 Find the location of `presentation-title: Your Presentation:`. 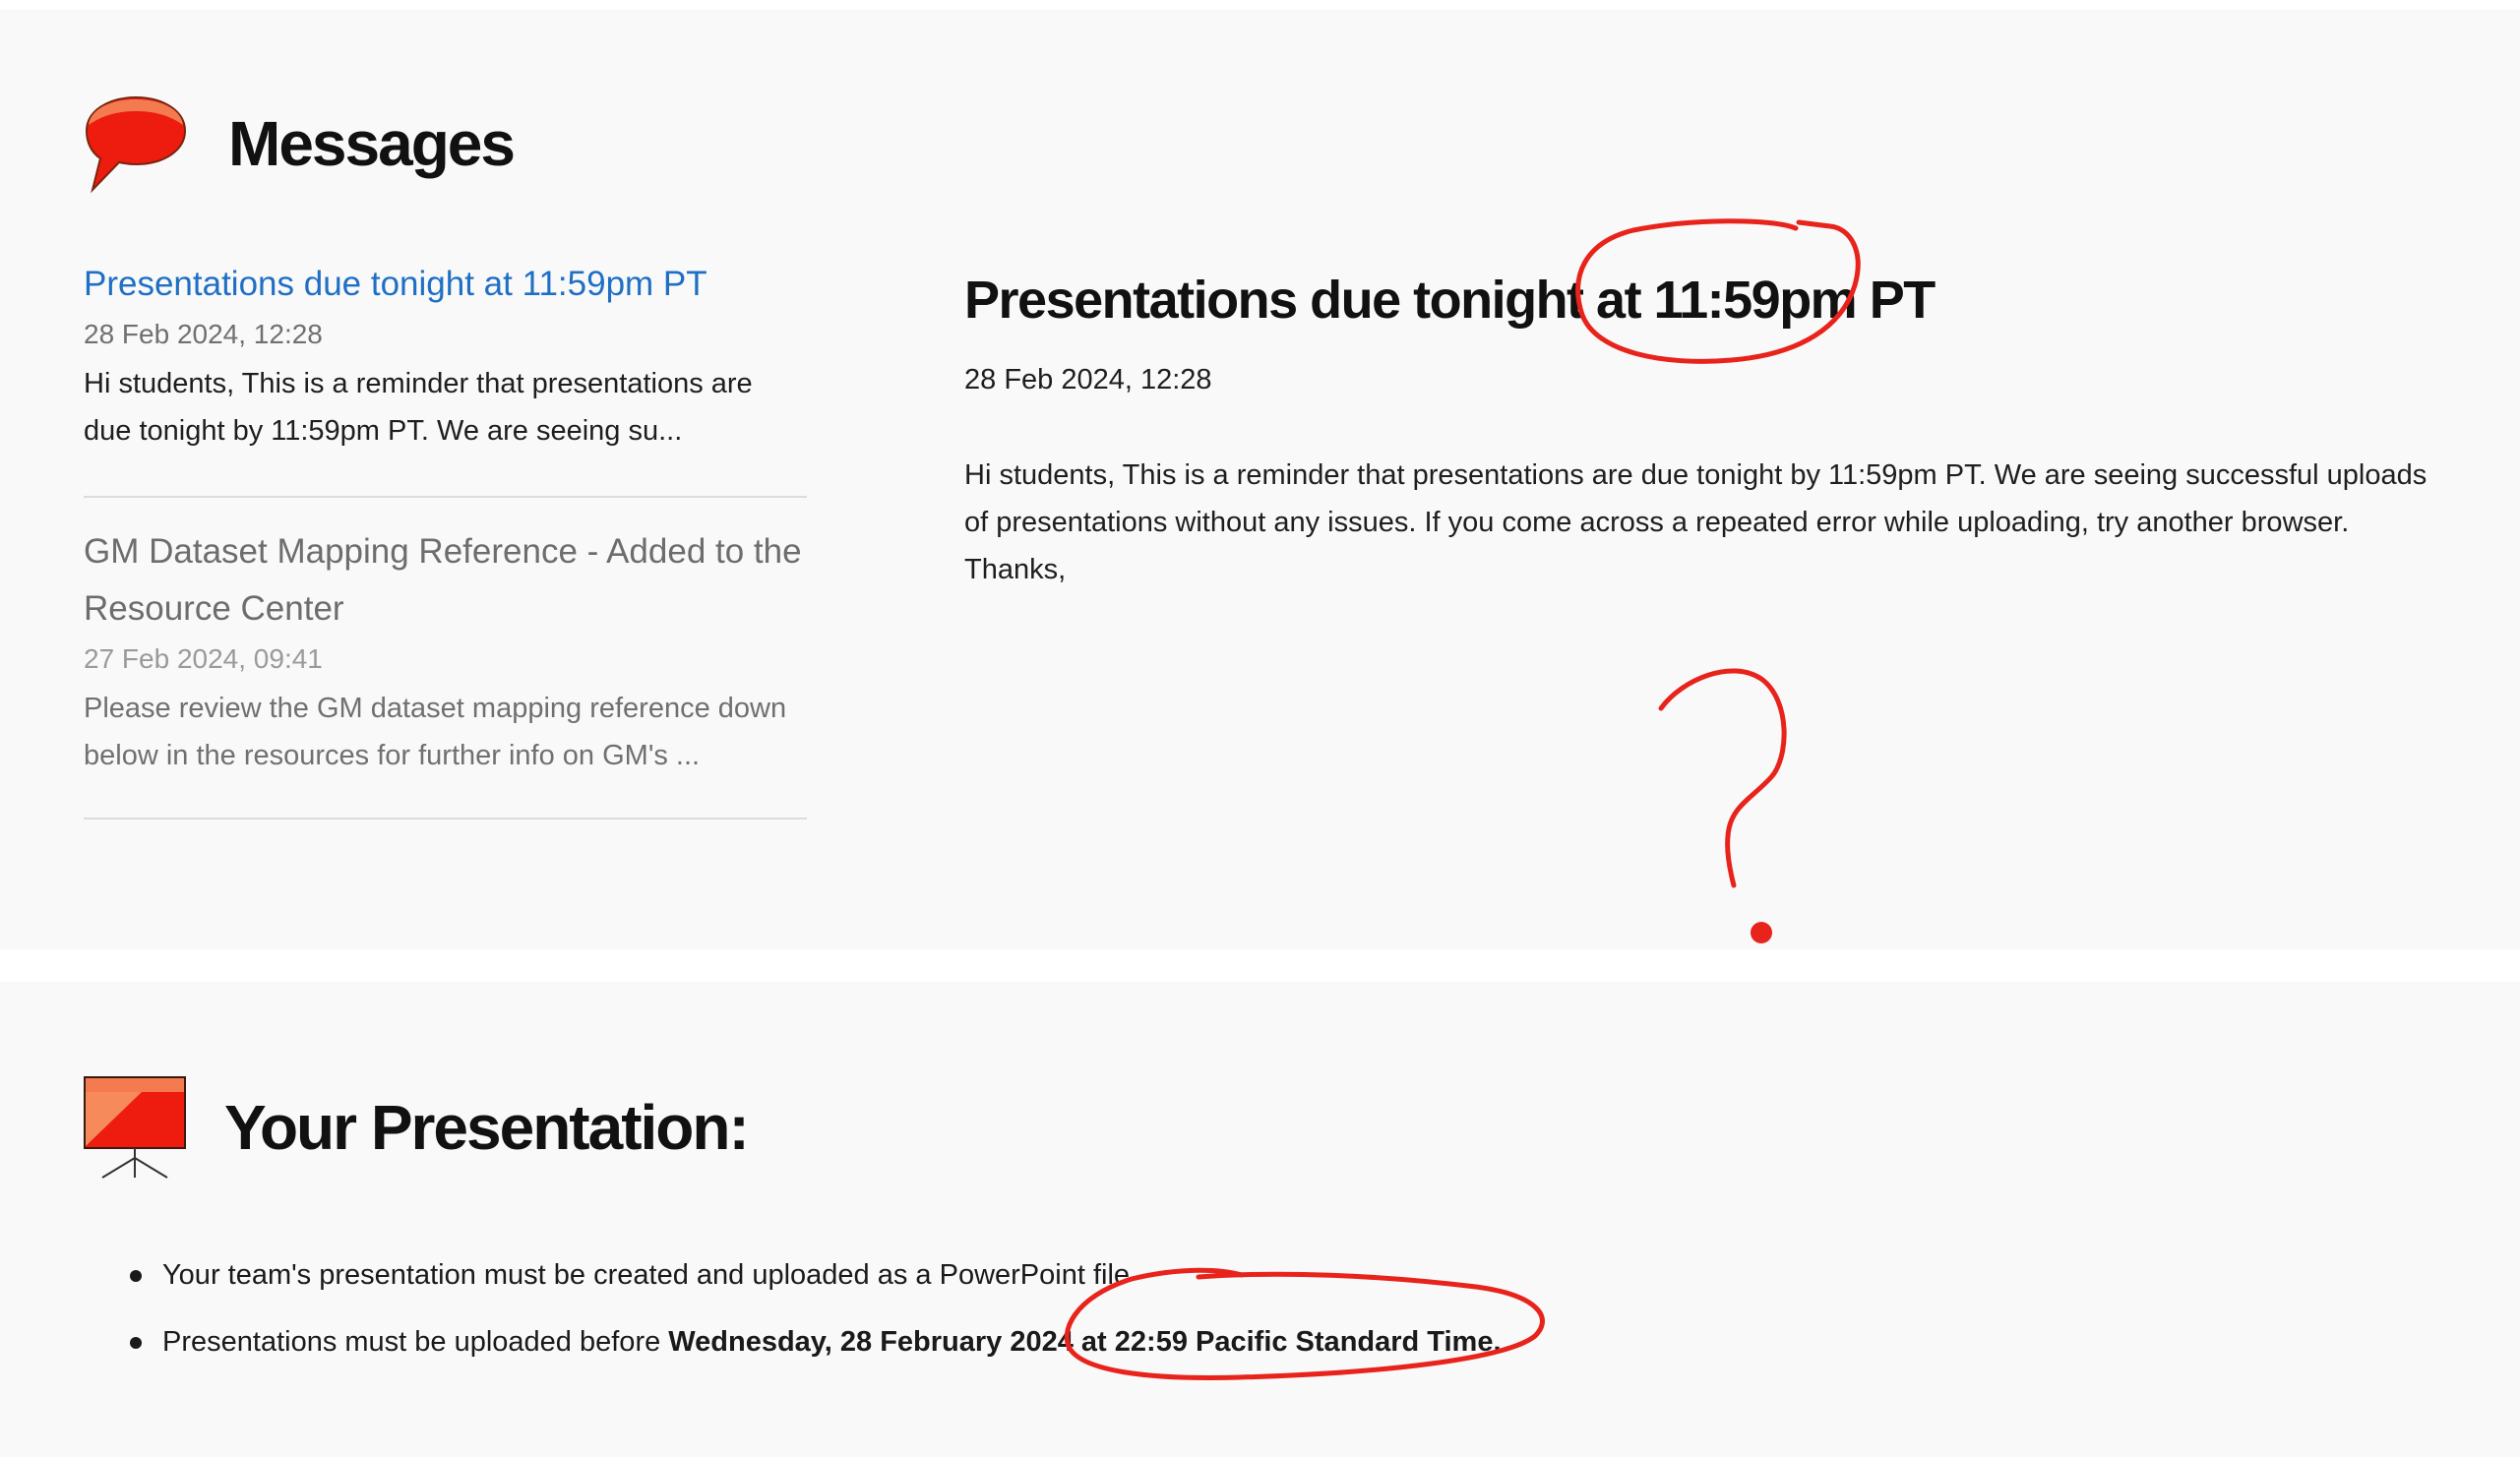

presentation-title: Your Presentation: is located at coordinates (487, 1127).